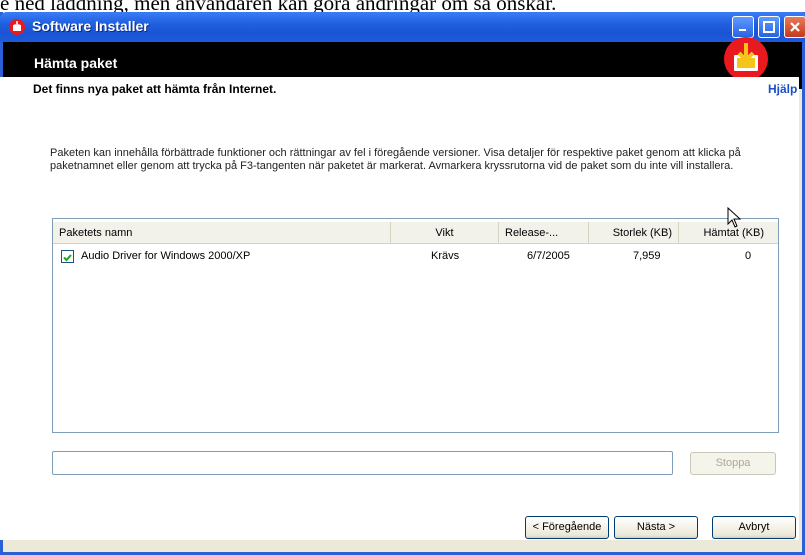 This screenshot has height=555, width=805. Describe the element at coordinates (782, 89) in the screenshot. I see `help-link: Hjälp` at that location.